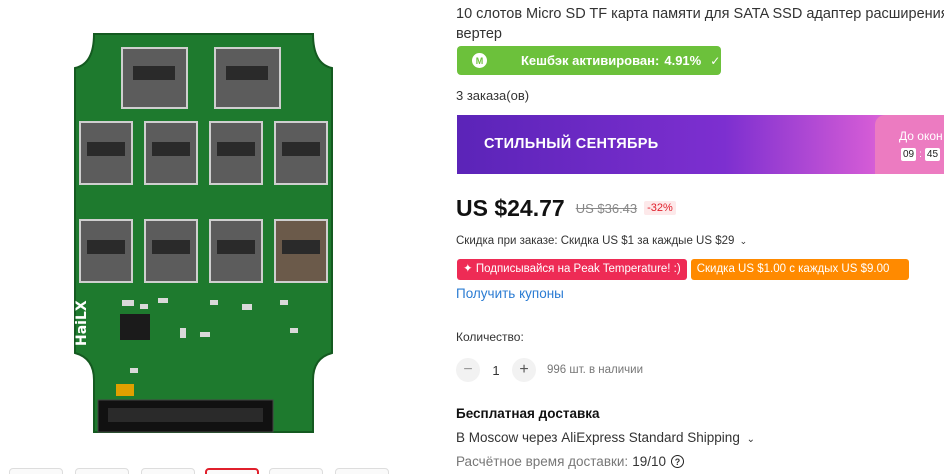  Describe the element at coordinates (799, 269) in the screenshot. I see `deal-tag: Скидка US $1.00 с каждых US $9.00` at that location.